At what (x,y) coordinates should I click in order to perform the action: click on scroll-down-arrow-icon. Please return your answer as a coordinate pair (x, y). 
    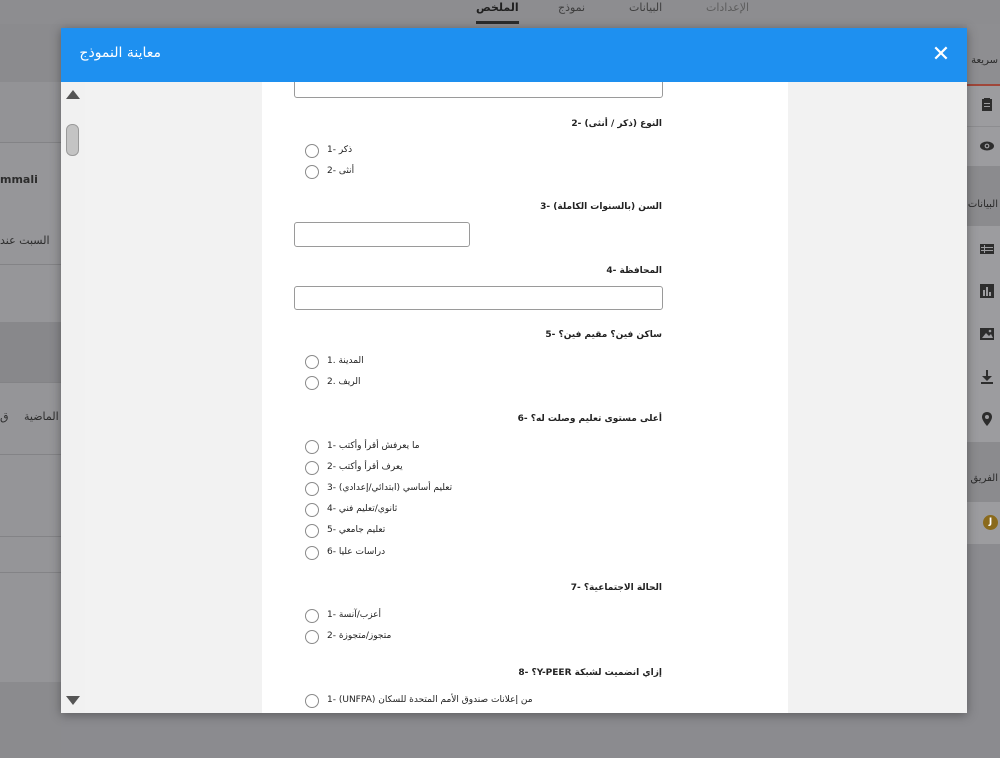
    Looking at the image, I should click on (73, 700).